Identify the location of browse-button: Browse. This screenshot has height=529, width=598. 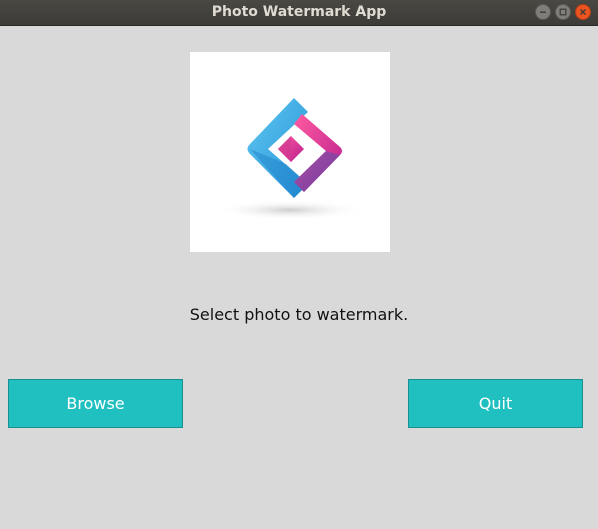
(95, 403).